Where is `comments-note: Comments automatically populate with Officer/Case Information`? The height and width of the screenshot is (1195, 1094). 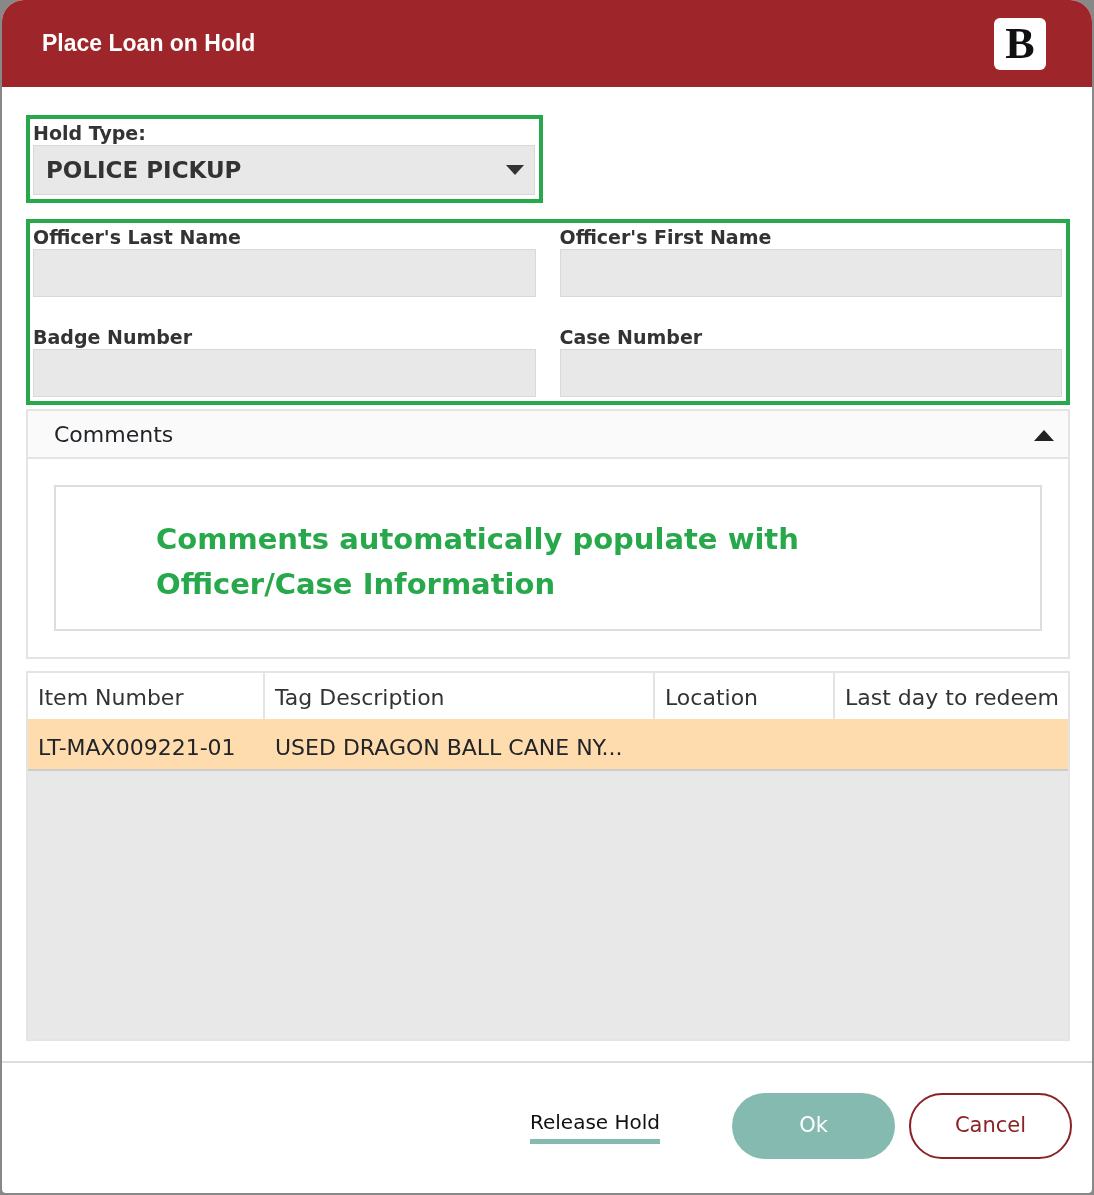 comments-note: Comments automatically populate with Officer/Case Information is located at coordinates (548, 558).